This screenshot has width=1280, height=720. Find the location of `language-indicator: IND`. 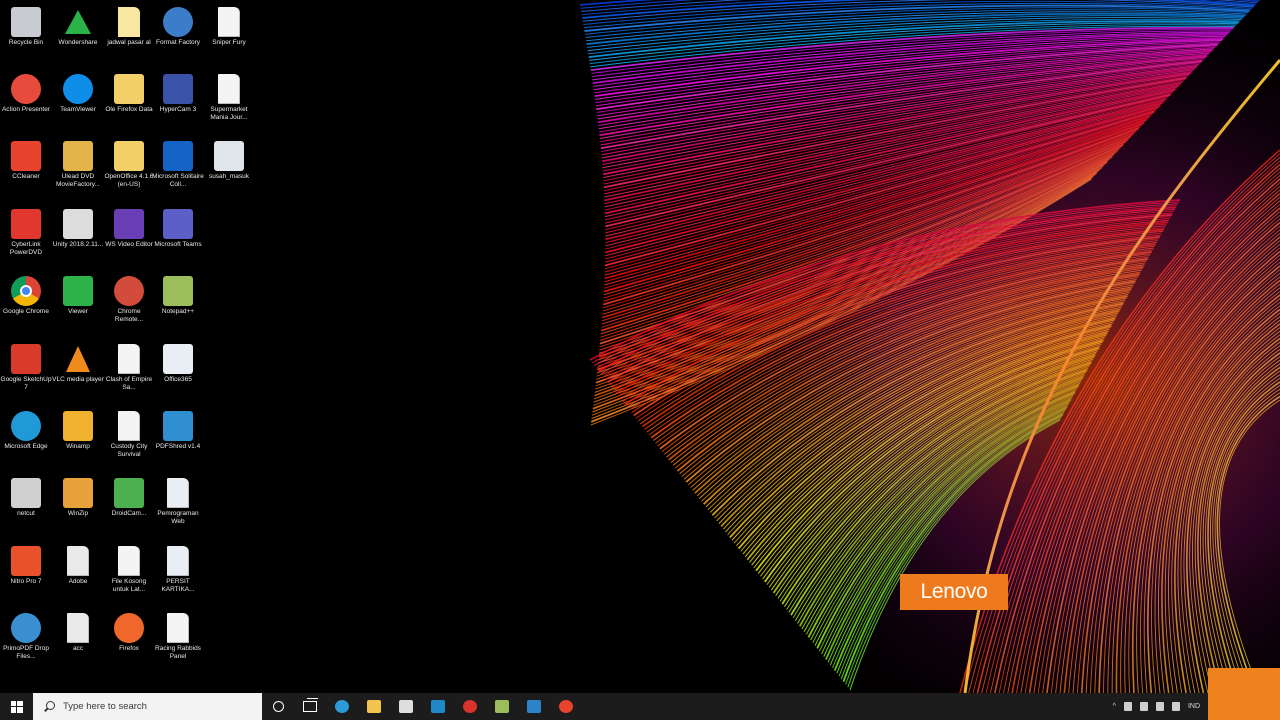

language-indicator: IND is located at coordinates (1194, 706).